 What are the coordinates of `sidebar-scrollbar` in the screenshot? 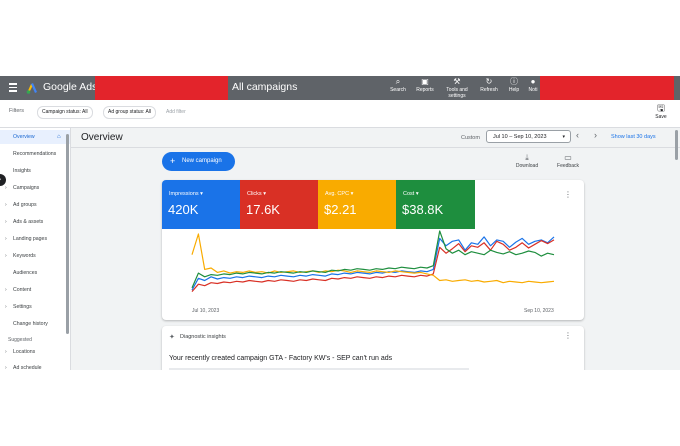 It's located at (67, 234).